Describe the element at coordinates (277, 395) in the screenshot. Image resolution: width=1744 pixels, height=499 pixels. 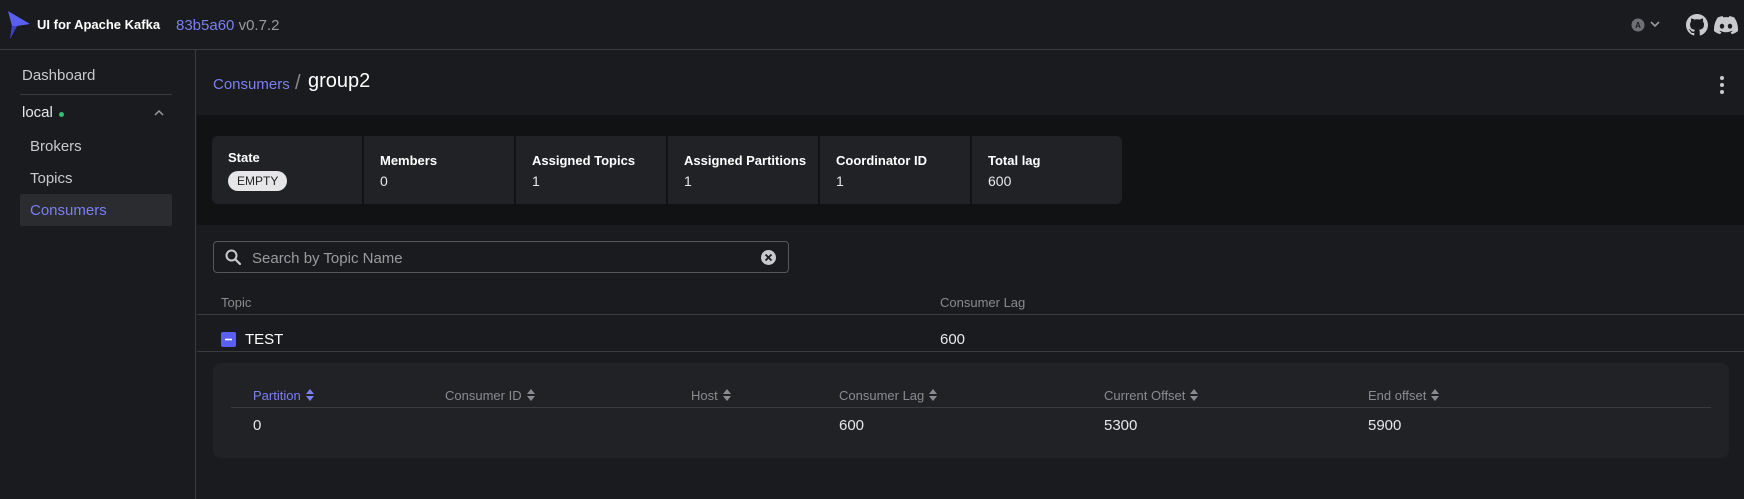
I see `column-header-label: Partition` at that location.